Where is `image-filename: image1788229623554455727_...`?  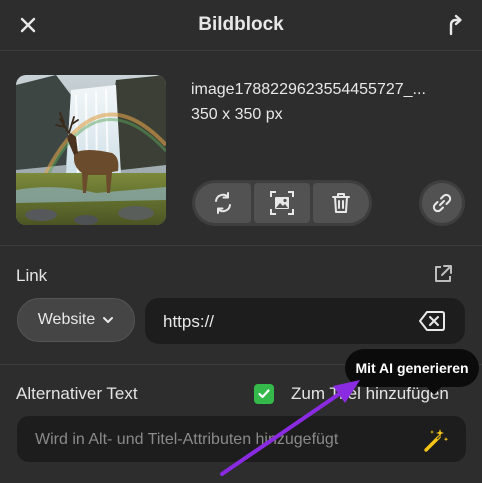
image-filename: image1788229623554455727_... is located at coordinates (308, 89).